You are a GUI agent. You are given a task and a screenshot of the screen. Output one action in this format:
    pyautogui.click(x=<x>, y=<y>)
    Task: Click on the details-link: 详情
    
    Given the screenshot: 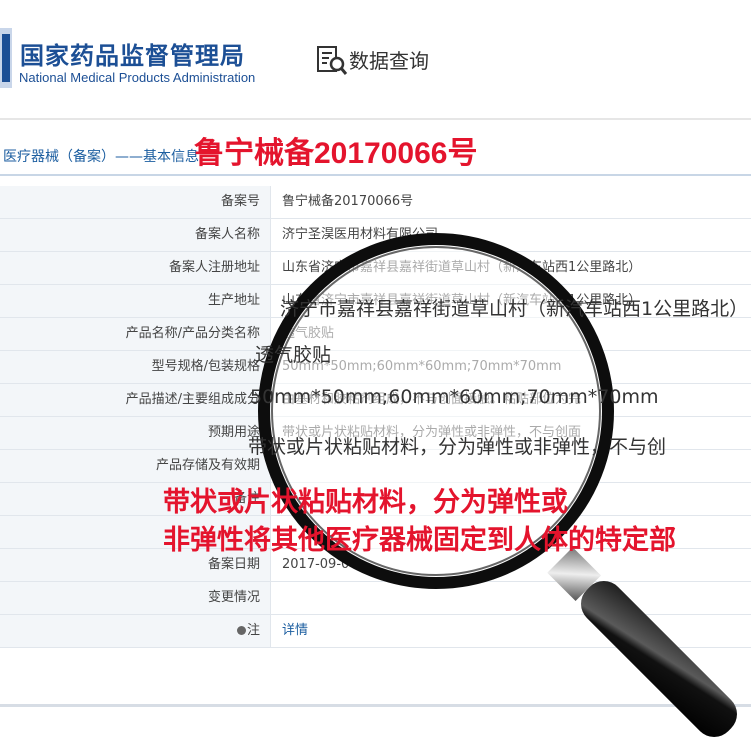 What is the action you would take?
    pyautogui.click(x=516, y=631)
    